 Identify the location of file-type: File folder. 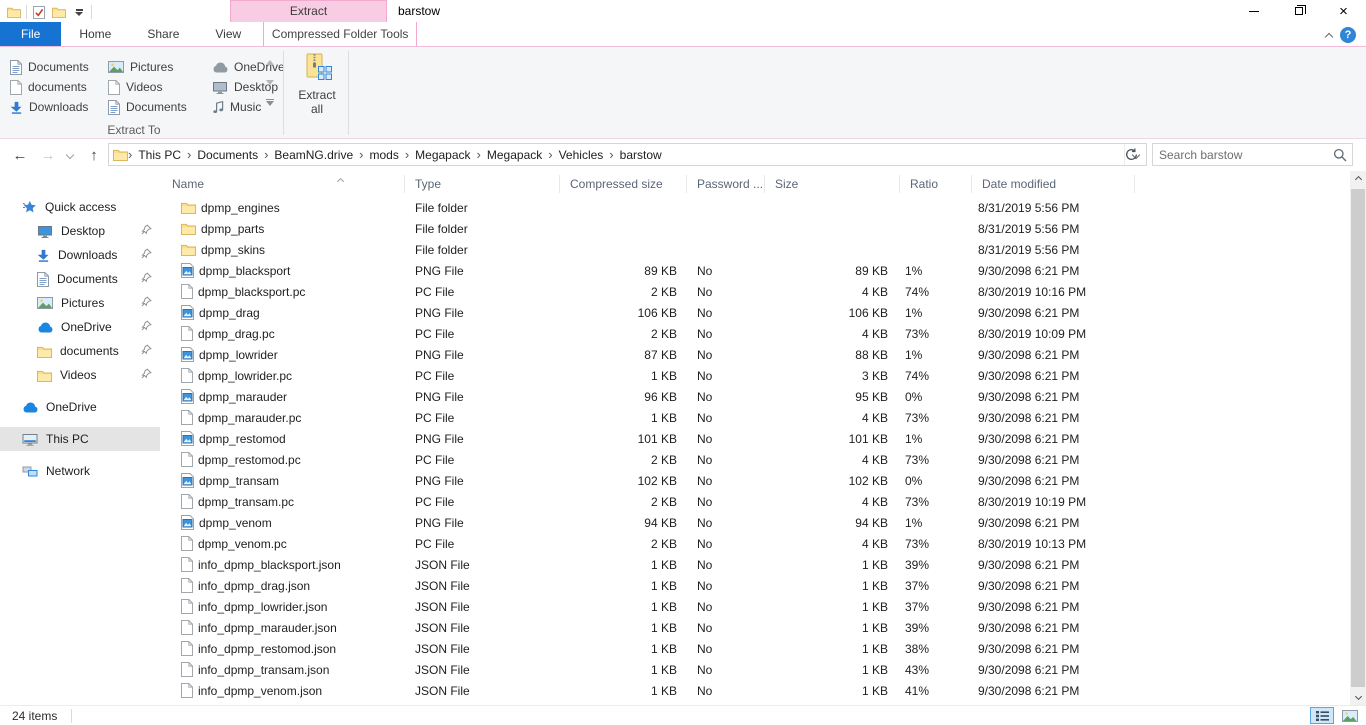
(441, 228).